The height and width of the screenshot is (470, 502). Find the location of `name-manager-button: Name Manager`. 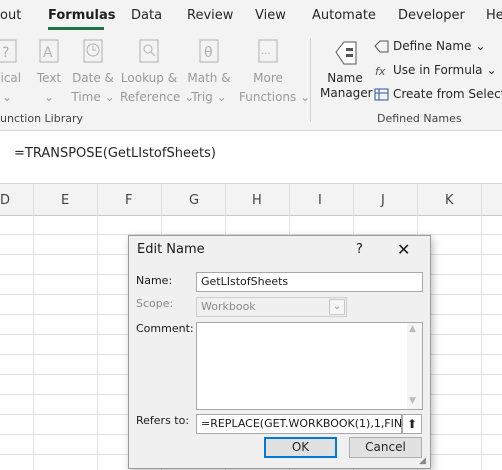

name-manager-button: Name Manager is located at coordinates (346, 73).